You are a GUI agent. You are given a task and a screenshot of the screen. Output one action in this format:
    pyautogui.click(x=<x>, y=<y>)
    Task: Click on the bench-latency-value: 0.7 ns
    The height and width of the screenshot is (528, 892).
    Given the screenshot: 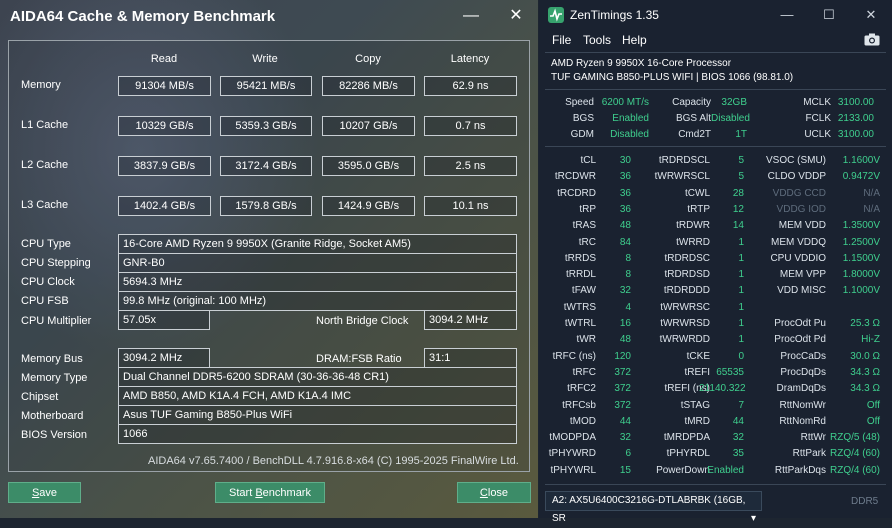 What is the action you would take?
    pyautogui.click(x=470, y=126)
    